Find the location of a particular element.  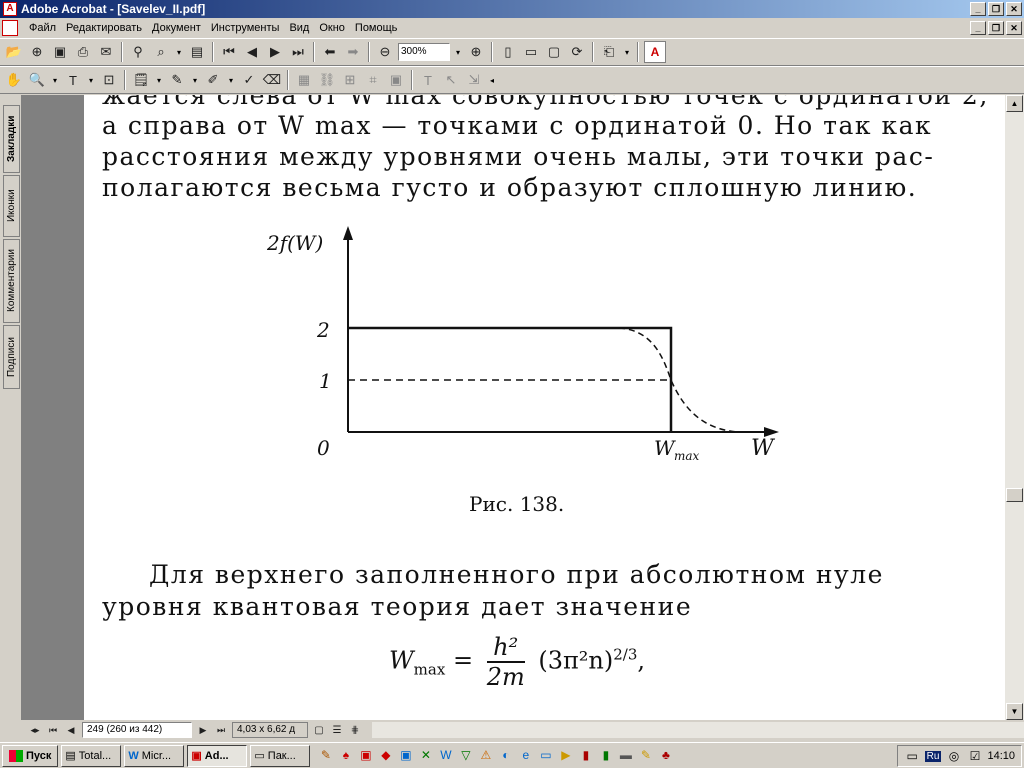

tab-thumbnails: Иконки is located at coordinates (11, 206).